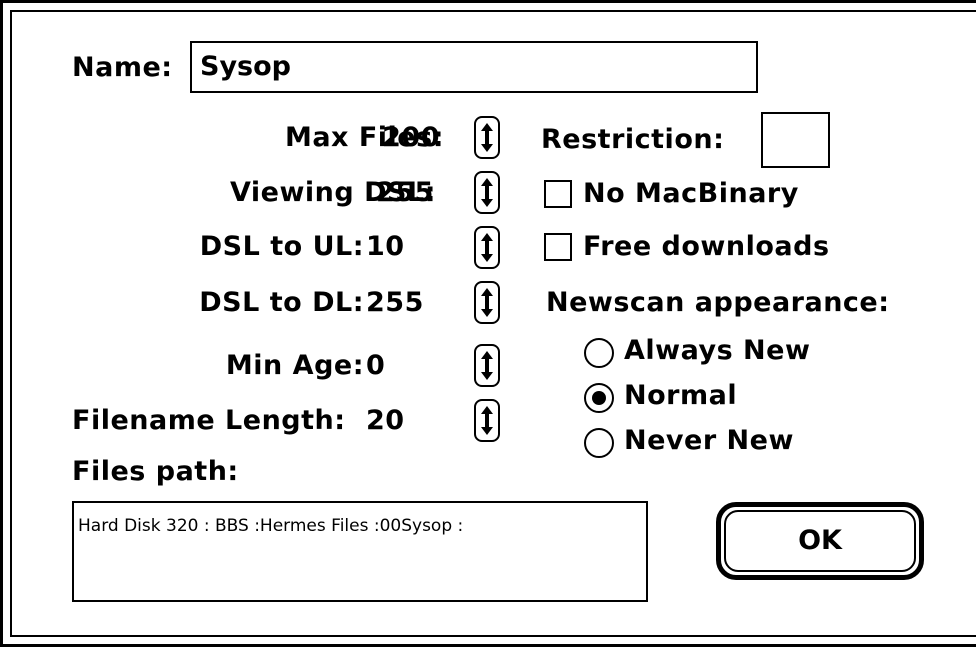 The image size is (976, 647). What do you see at coordinates (411, 137) in the screenshot?
I see `max-files-value: 200` at bounding box center [411, 137].